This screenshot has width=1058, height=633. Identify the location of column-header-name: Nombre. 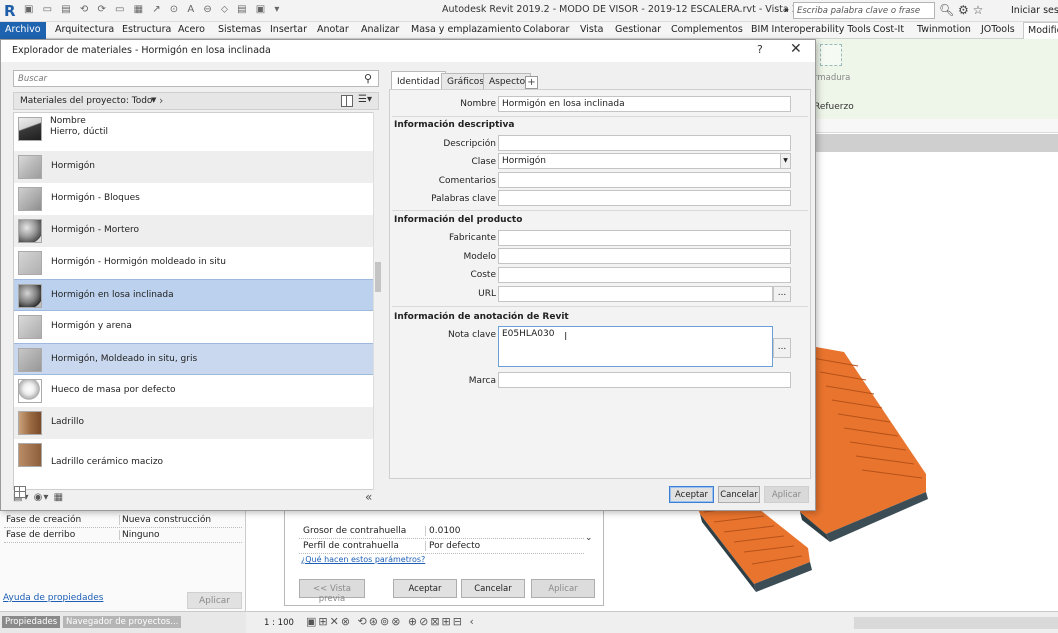
(68, 121).